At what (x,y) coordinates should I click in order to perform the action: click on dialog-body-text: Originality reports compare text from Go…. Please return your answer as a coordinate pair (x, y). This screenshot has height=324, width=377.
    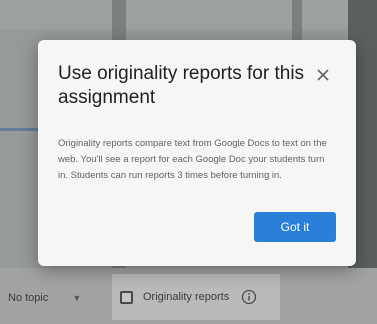
    Looking at the image, I should click on (192, 159).